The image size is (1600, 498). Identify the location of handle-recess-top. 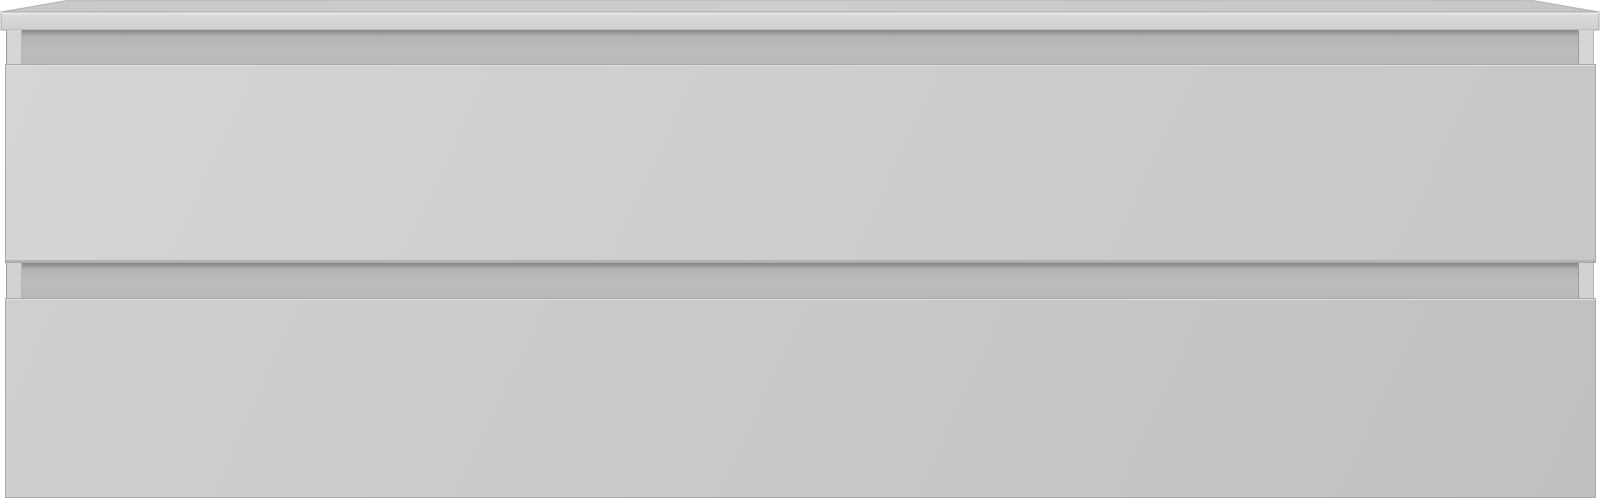
(800, 47).